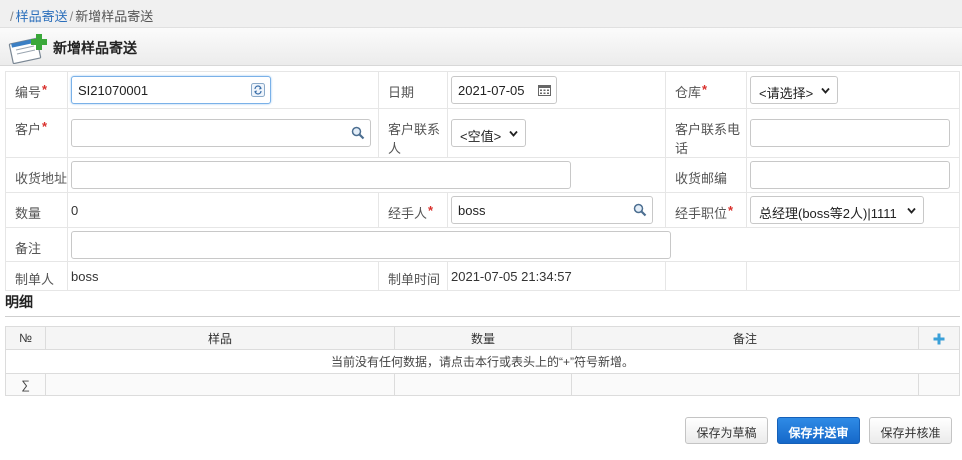 The image size is (962, 460). I want to click on customer-input, so click(221, 133).